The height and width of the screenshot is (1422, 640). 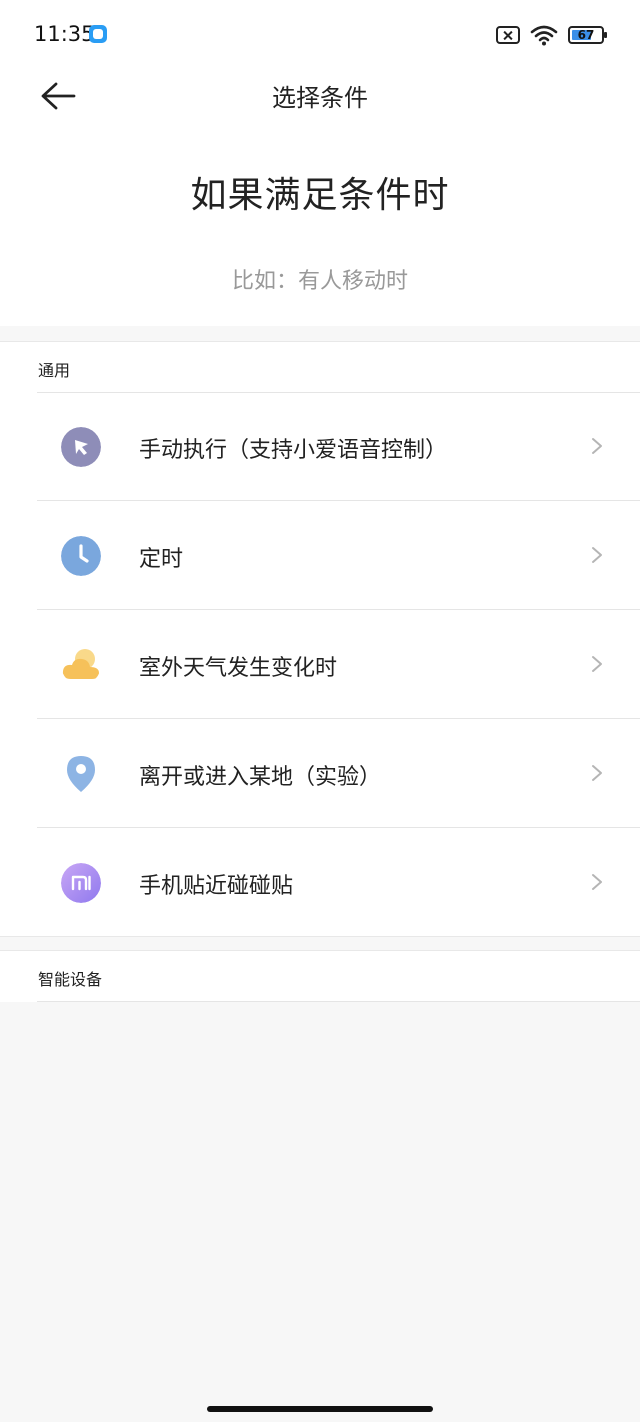 What do you see at coordinates (81, 447) in the screenshot?
I see `pointer-icon` at bounding box center [81, 447].